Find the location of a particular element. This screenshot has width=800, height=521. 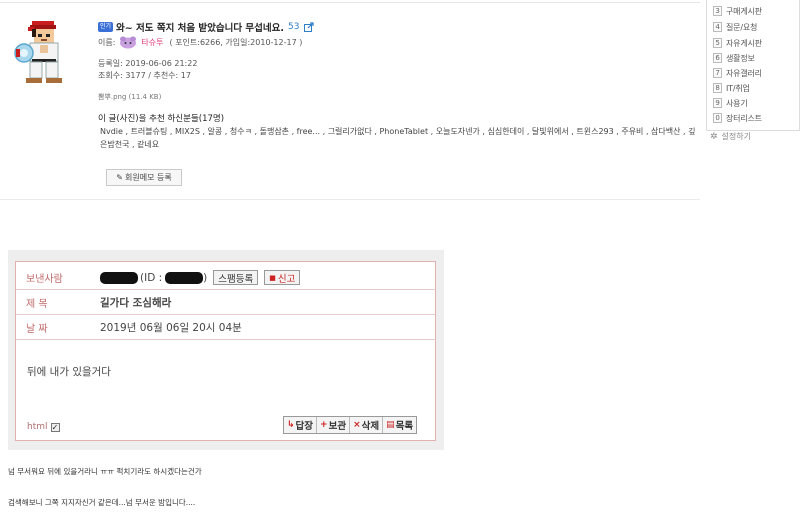

side-item-label: 장터리스트 is located at coordinates (744, 118).